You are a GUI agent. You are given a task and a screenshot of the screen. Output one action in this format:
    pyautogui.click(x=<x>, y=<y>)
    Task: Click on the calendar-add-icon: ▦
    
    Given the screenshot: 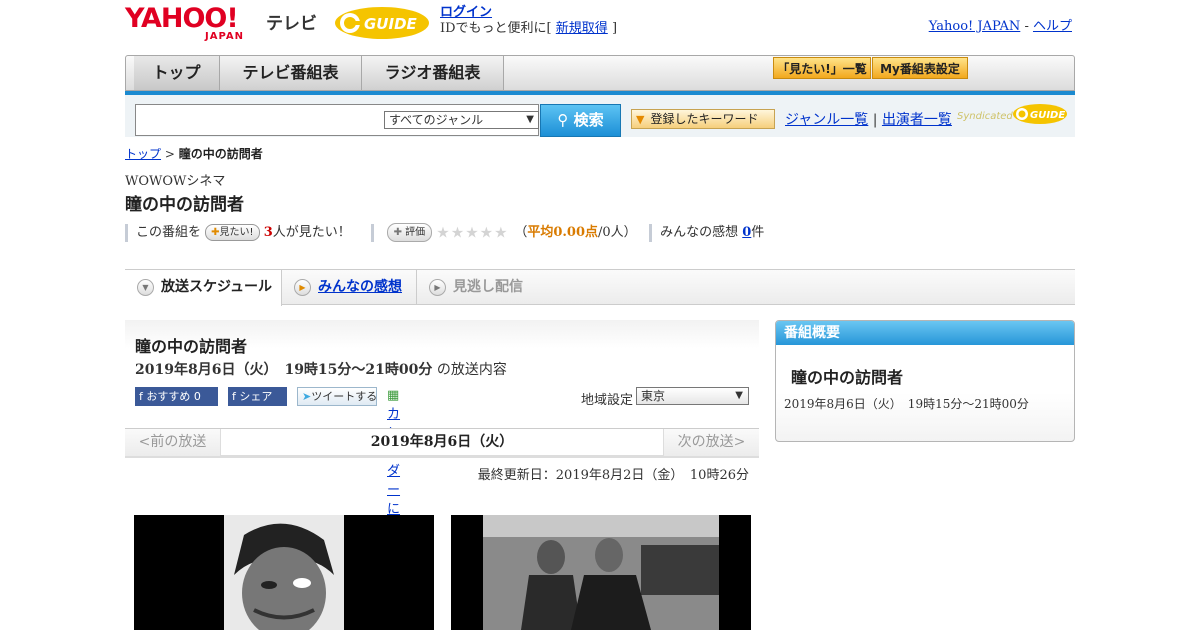 What is the action you would take?
    pyautogui.click(x=393, y=395)
    